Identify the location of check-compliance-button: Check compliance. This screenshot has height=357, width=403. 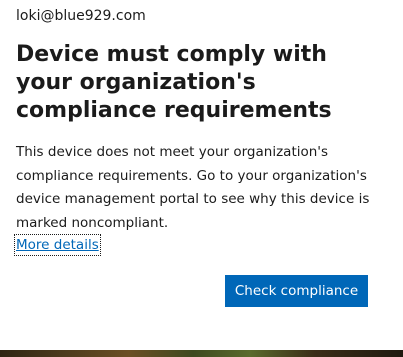
(296, 291).